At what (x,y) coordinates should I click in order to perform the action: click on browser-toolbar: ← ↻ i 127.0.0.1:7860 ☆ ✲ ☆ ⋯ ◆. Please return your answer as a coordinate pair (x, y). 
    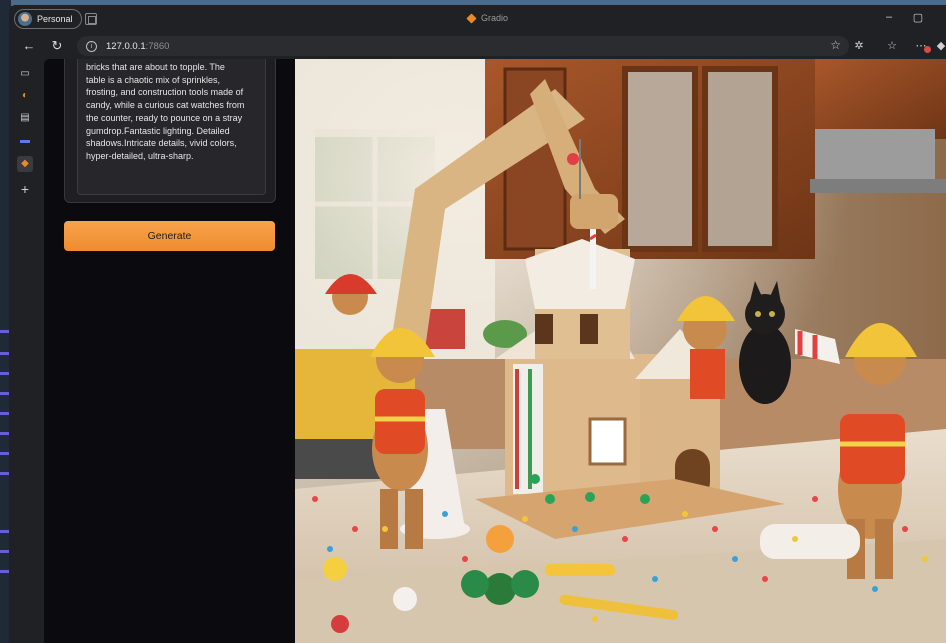
    Looking at the image, I should click on (477, 46).